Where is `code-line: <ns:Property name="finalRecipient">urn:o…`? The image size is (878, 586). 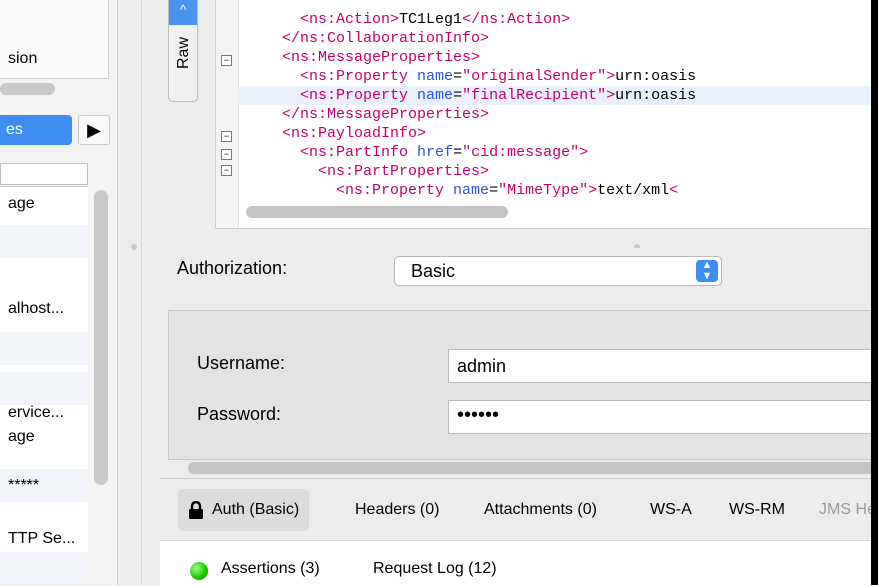 code-line: <ns:Property name="finalRecipient">urn:o… is located at coordinates (498, 95).